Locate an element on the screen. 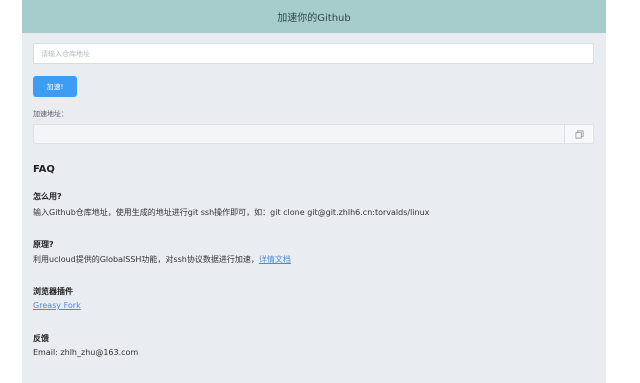 Image resolution: width=640 pixels, height=383 pixels. faq-question-principle: 原理? is located at coordinates (43, 244).